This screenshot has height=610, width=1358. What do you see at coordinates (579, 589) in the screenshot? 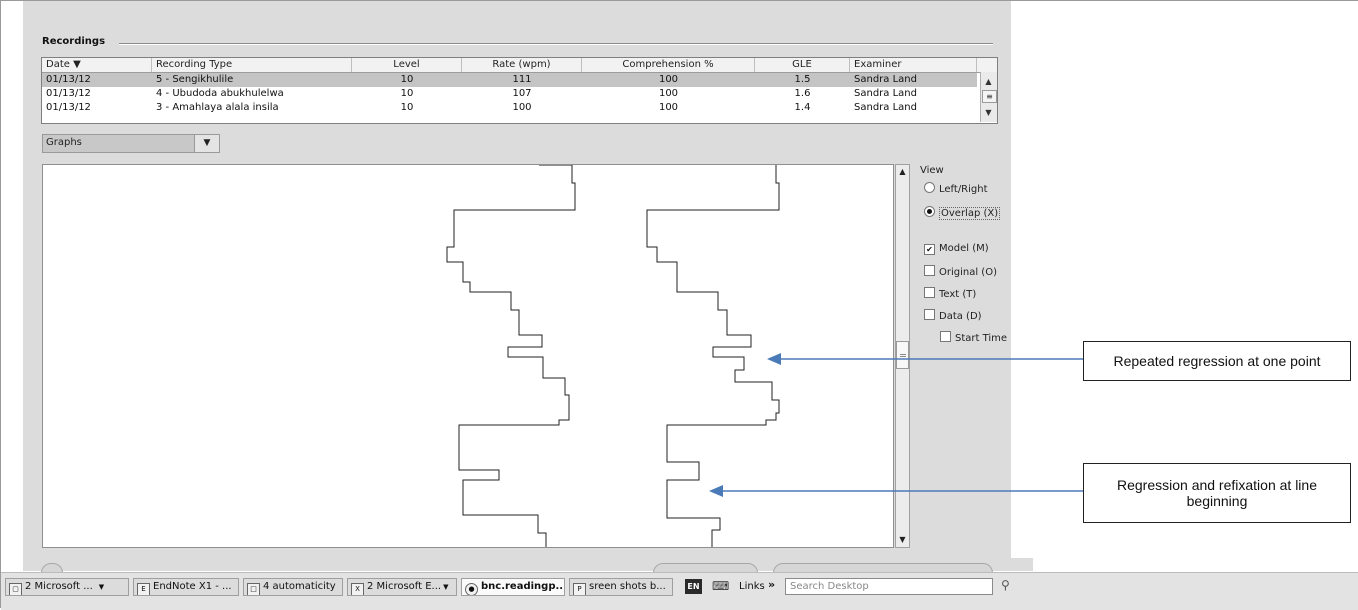
I see `powerpoint-icon: P` at bounding box center [579, 589].